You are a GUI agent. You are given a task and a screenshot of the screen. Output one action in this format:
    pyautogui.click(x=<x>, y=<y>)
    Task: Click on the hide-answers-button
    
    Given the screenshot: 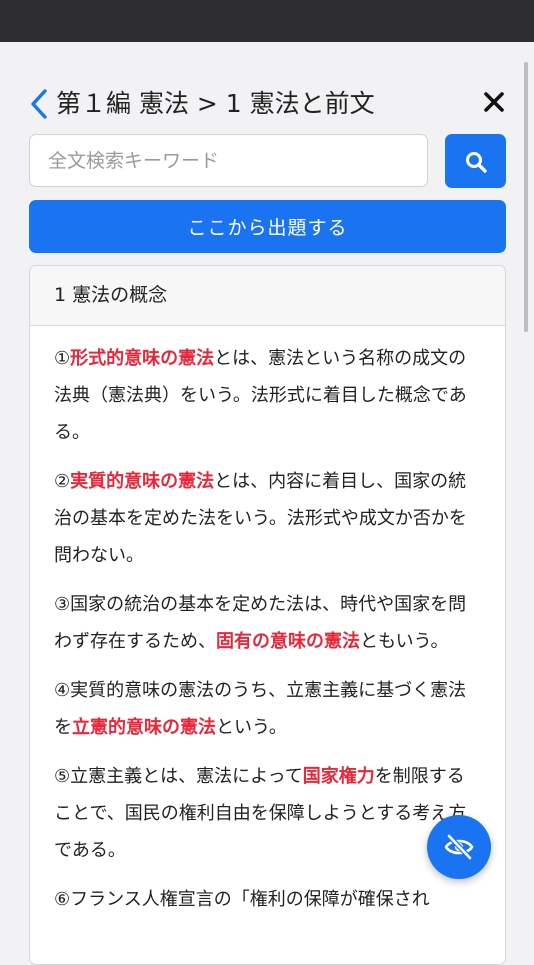 What is the action you would take?
    pyautogui.click(x=459, y=847)
    